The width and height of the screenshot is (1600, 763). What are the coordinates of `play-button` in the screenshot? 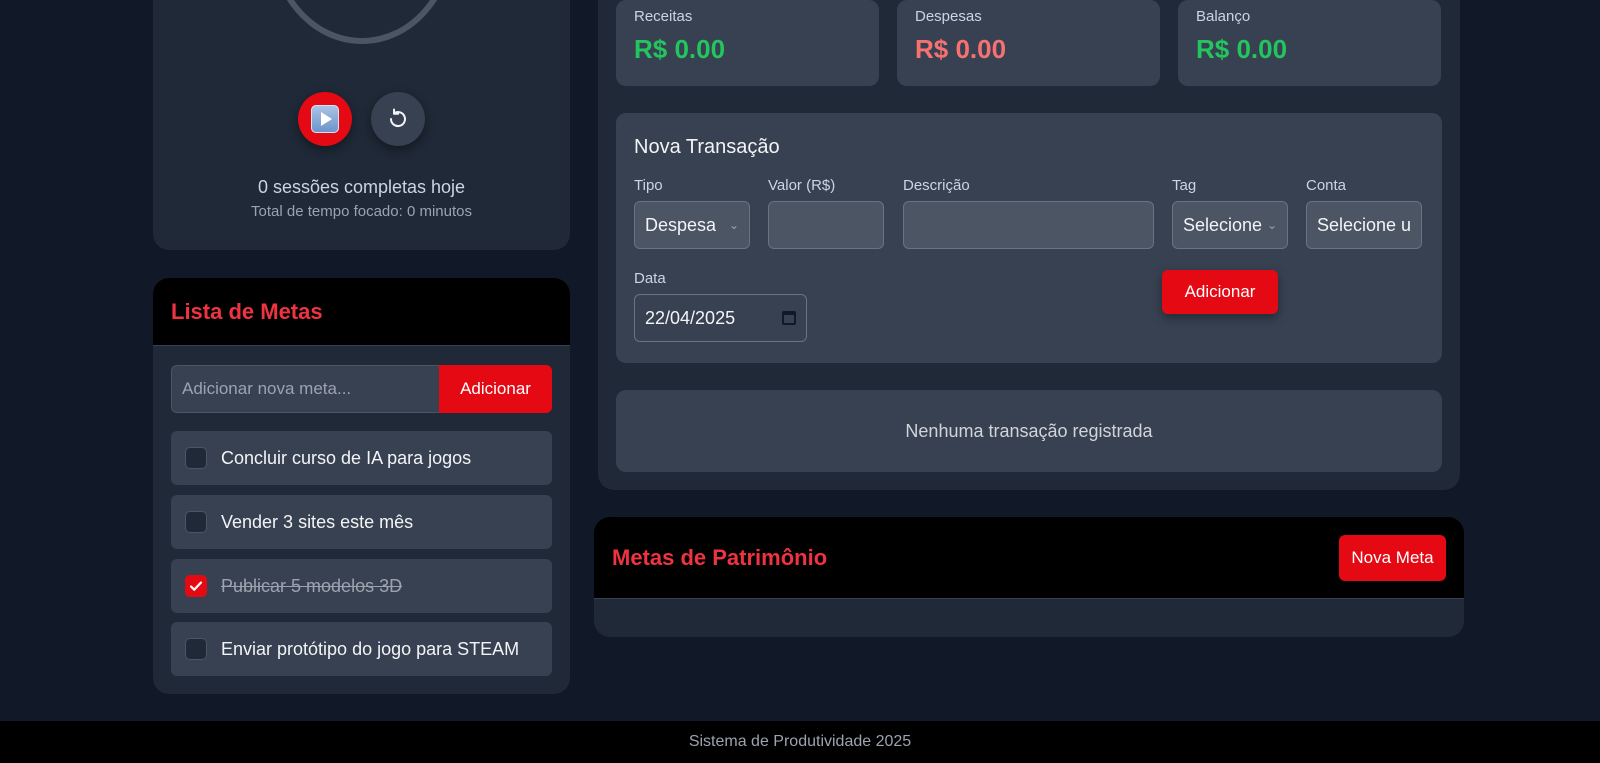 It's located at (325, 119).